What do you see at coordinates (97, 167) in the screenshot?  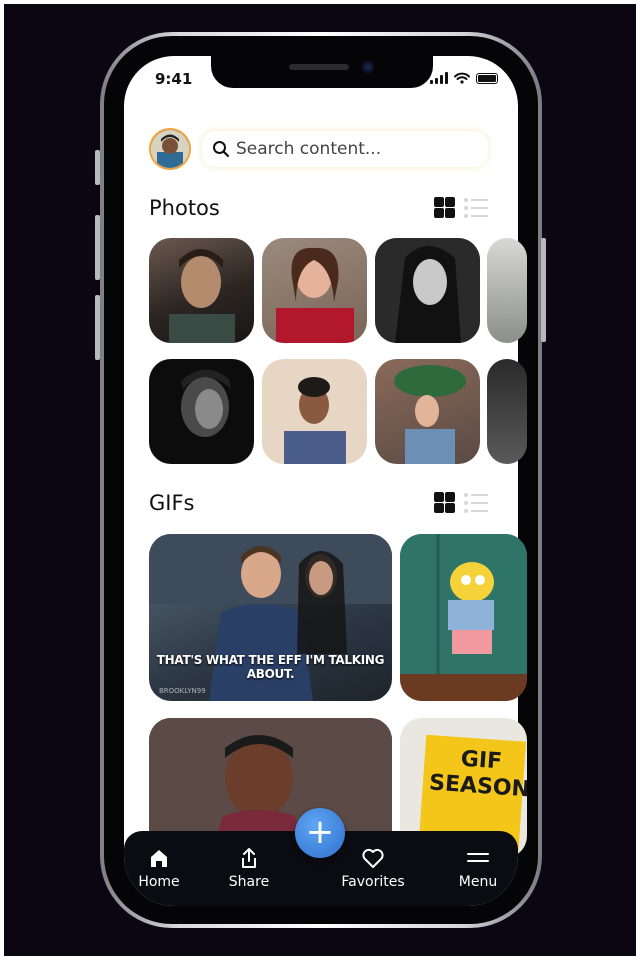 I see `mute-switch` at bounding box center [97, 167].